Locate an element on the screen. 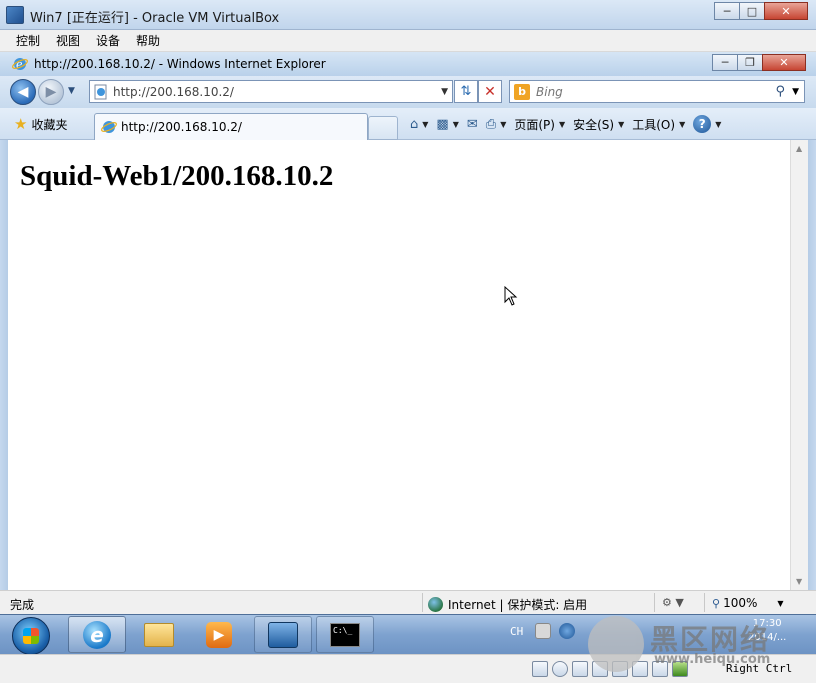  search-icon: ⚲ is located at coordinates (781, 91).